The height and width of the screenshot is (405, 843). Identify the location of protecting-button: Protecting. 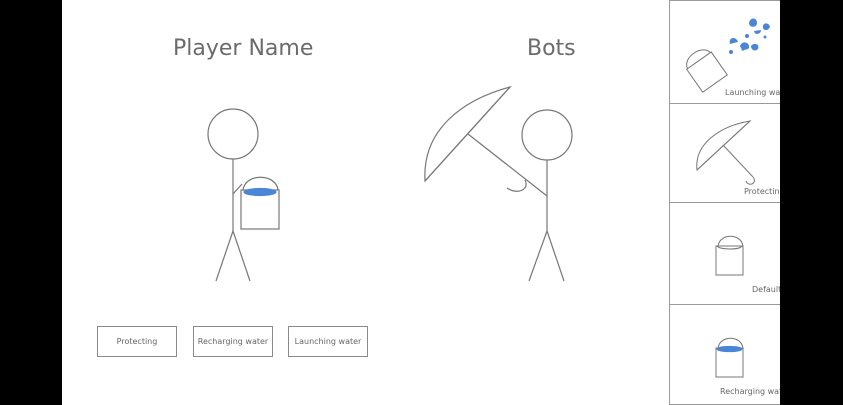
(137, 341).